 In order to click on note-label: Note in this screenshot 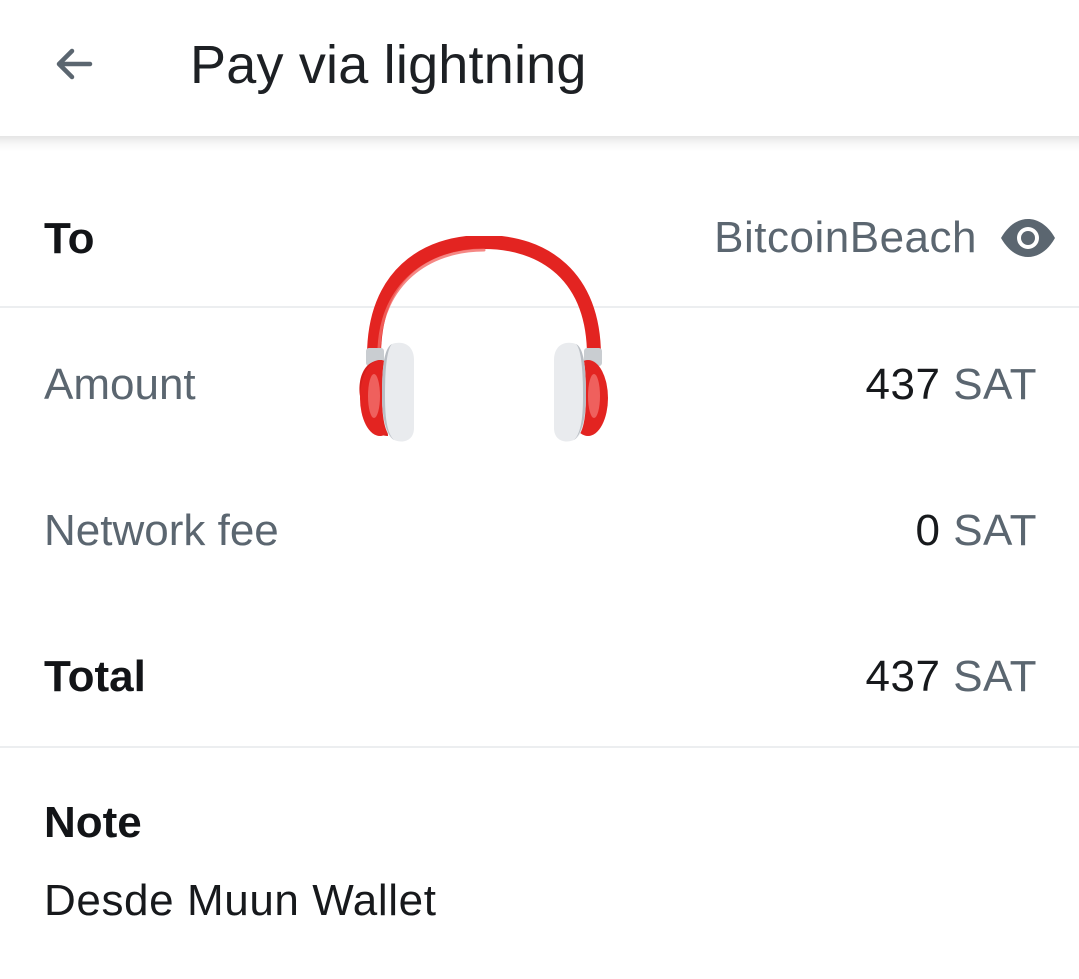, I will do `click(93, 822)`.